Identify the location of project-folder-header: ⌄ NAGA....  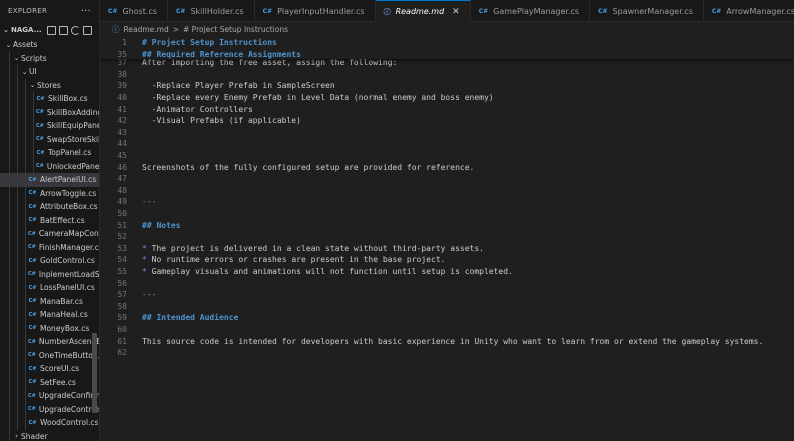
(49, 30).